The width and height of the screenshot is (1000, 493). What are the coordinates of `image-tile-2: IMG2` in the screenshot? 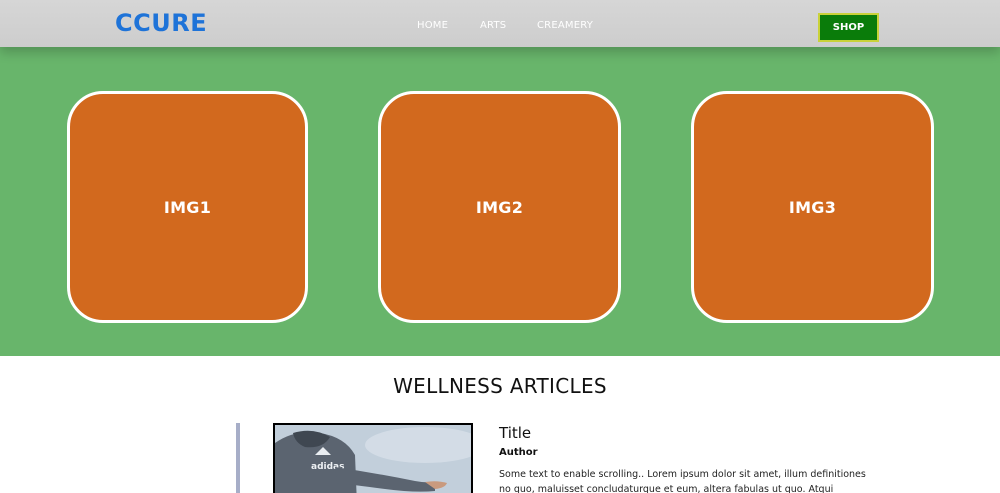 It's located at (499, 207).